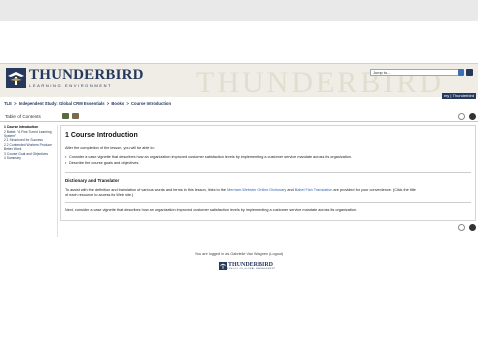  Describe the element at coordinates (30, 158) in the screenshot. I see `toc-item: 4 Summary` at that location.